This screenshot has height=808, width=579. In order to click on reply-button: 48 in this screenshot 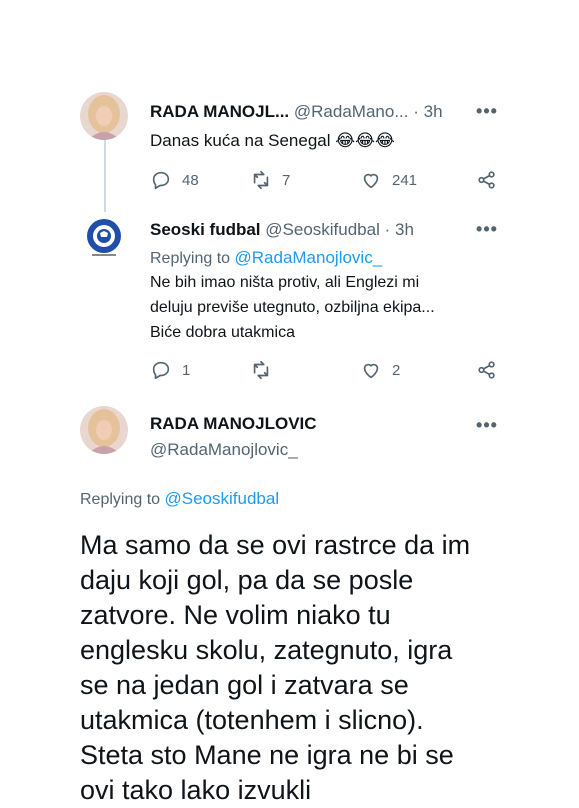, I will do `click(174, 180)`.